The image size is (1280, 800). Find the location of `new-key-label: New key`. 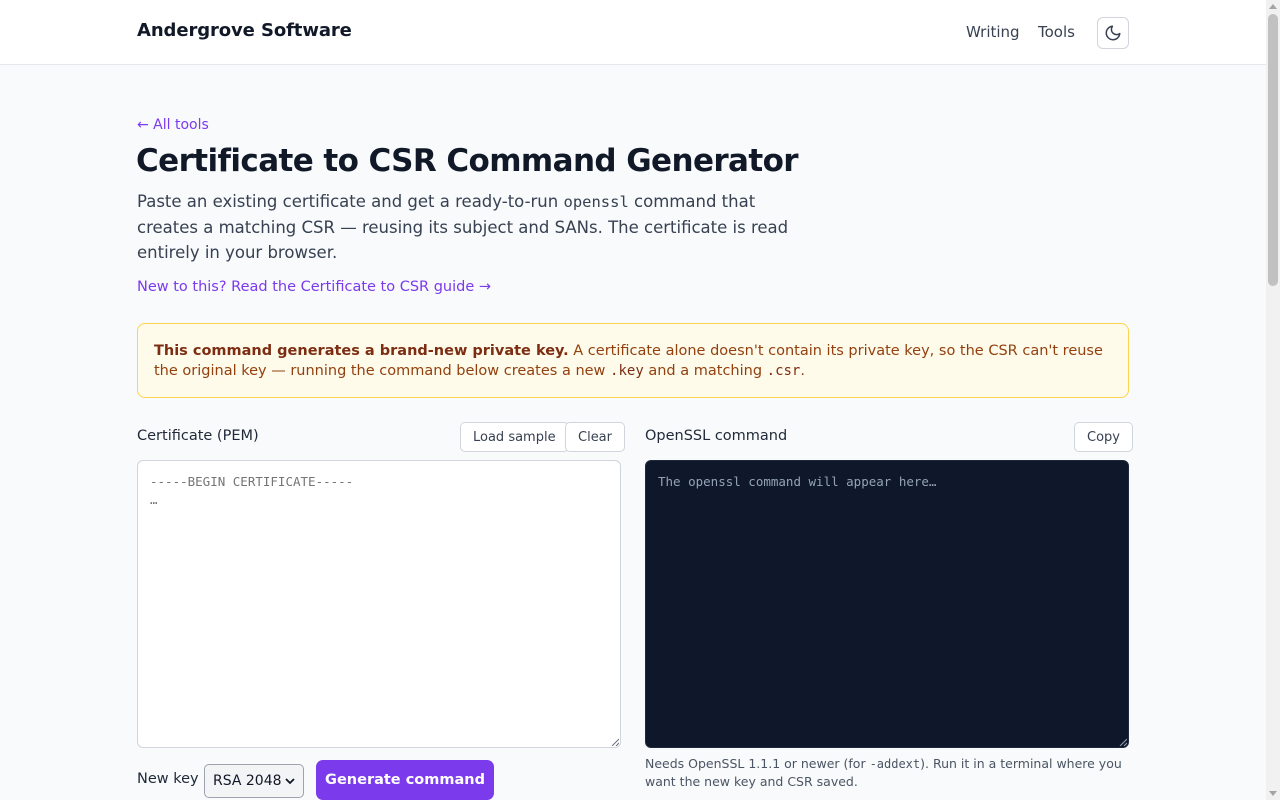

new-key-label: New key is located at coordinates (168, 779).